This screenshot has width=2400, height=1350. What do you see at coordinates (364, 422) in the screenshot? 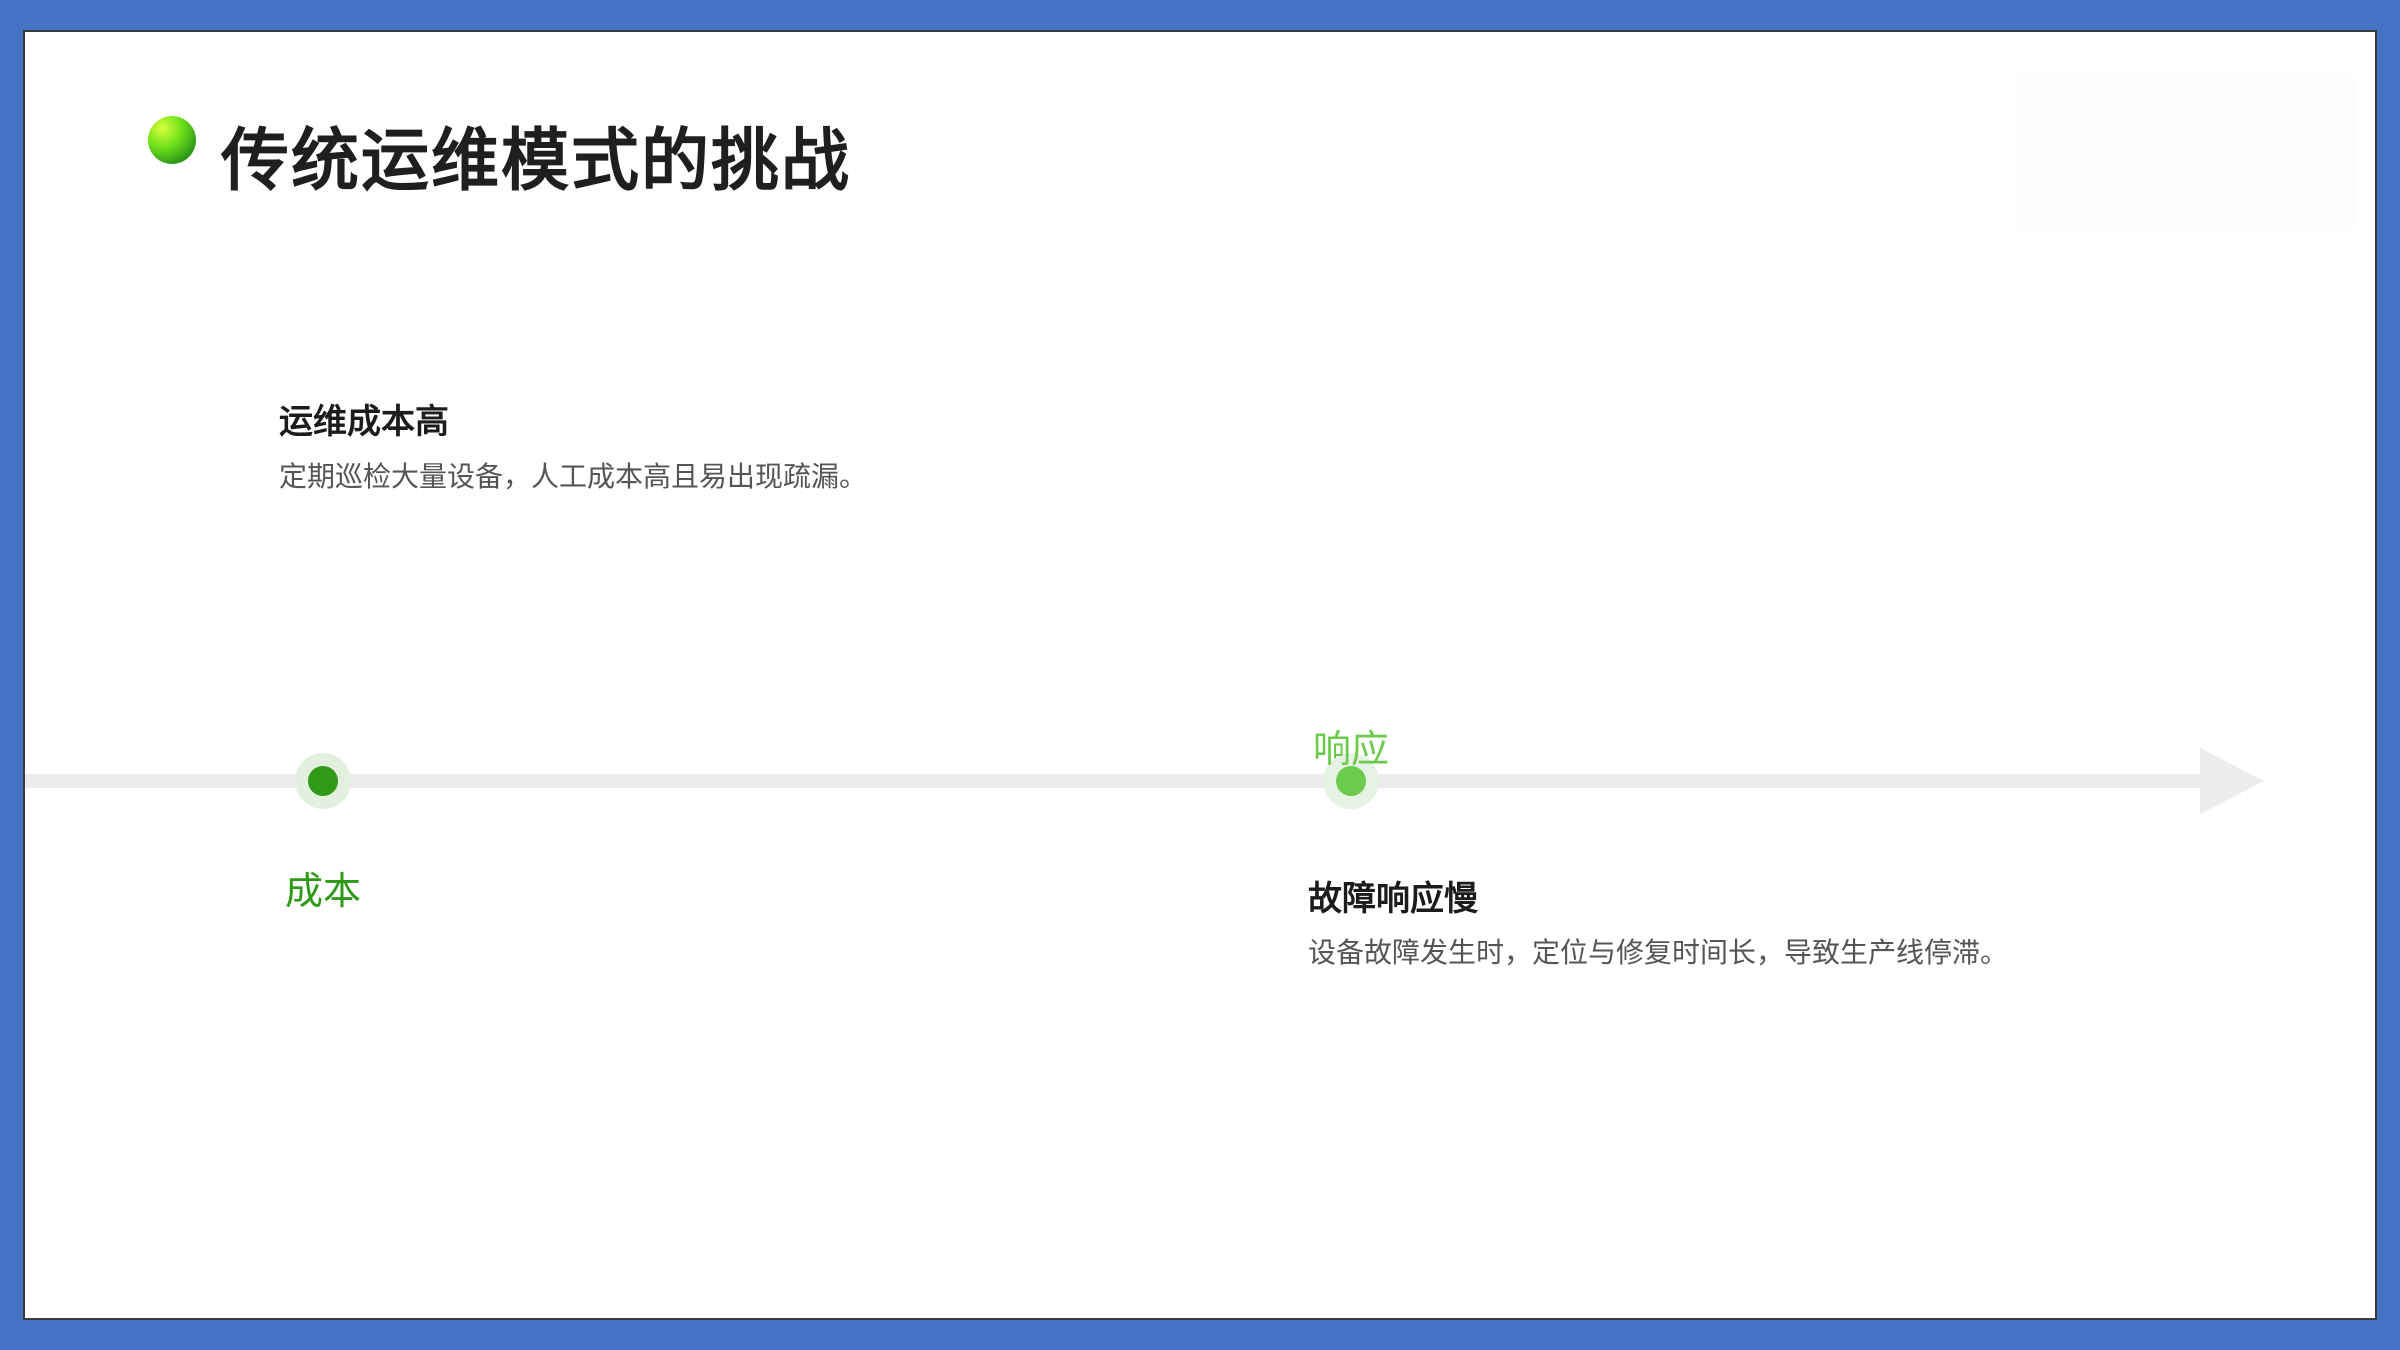
I see `challenge-1-title: 运维成本高` at bounding box center [364, 422].